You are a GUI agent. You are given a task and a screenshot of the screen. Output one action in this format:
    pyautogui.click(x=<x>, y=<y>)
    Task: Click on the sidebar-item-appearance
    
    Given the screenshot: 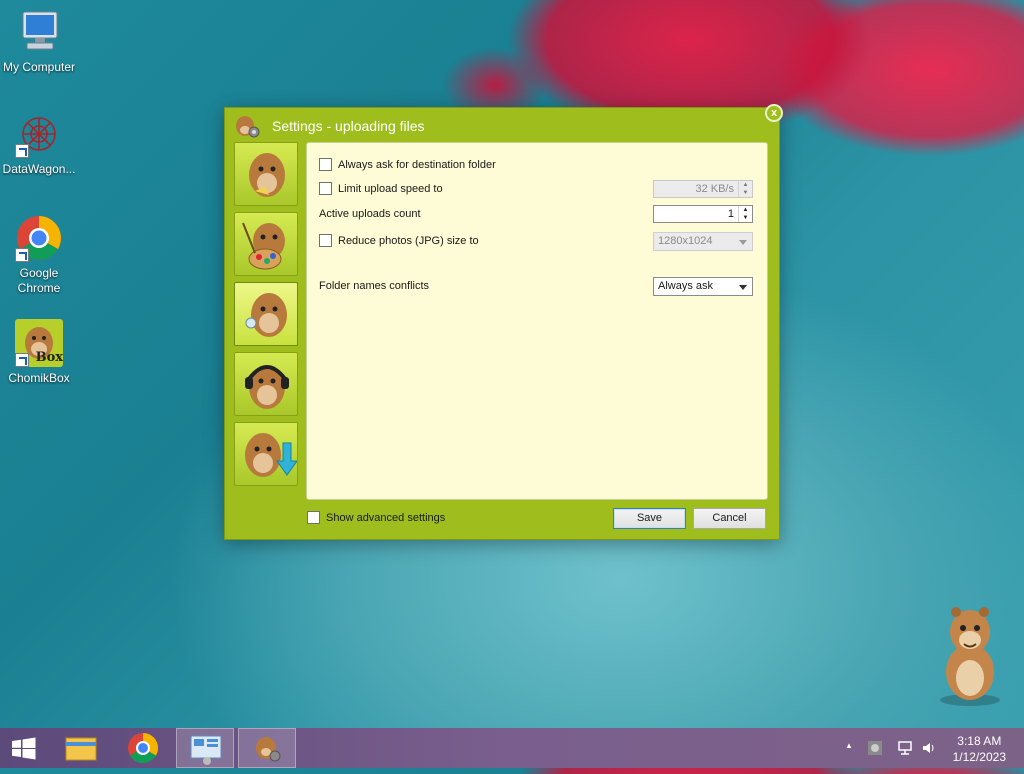 What is the action you would take?
    pyautogui.click(x=266, y=244)
    